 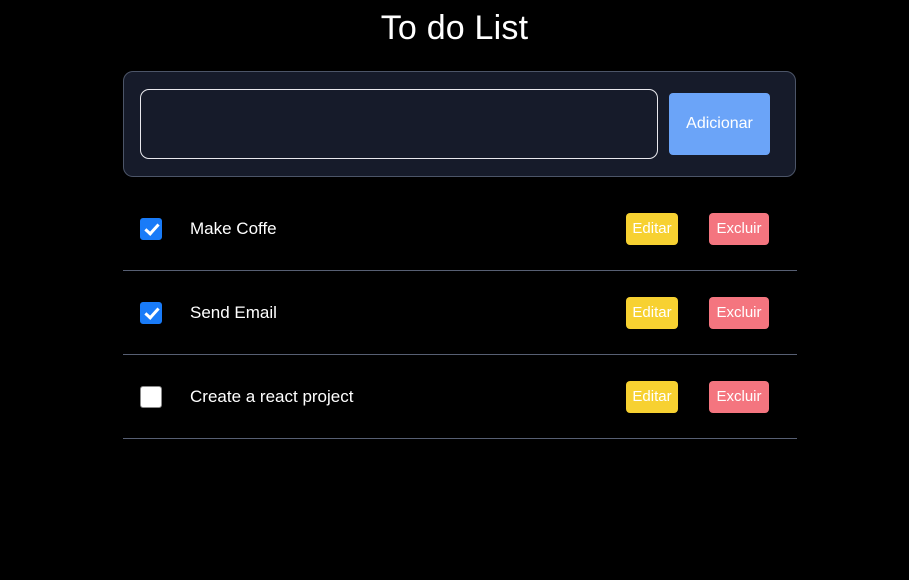 I want to click on task-label: Make Coffe, so click(x=233, y=228).